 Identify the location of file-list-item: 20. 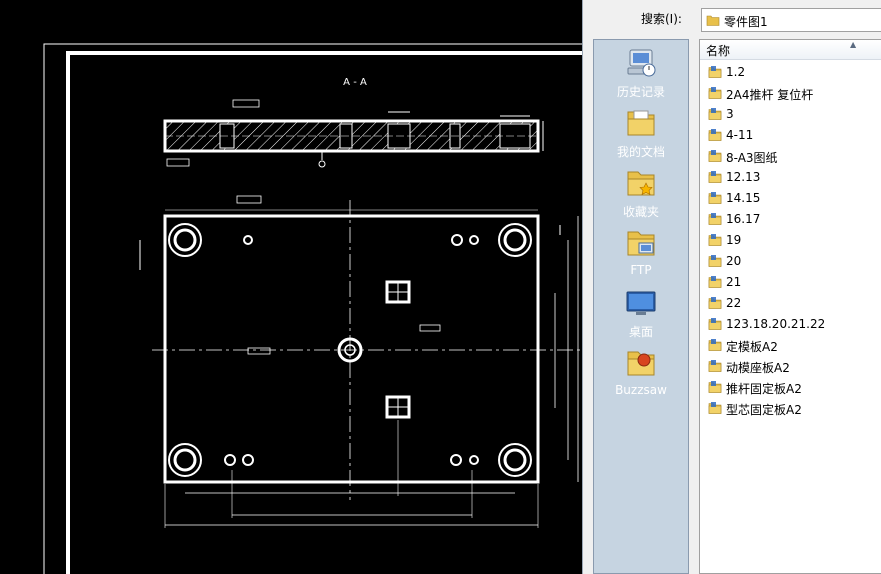
(790, 261).